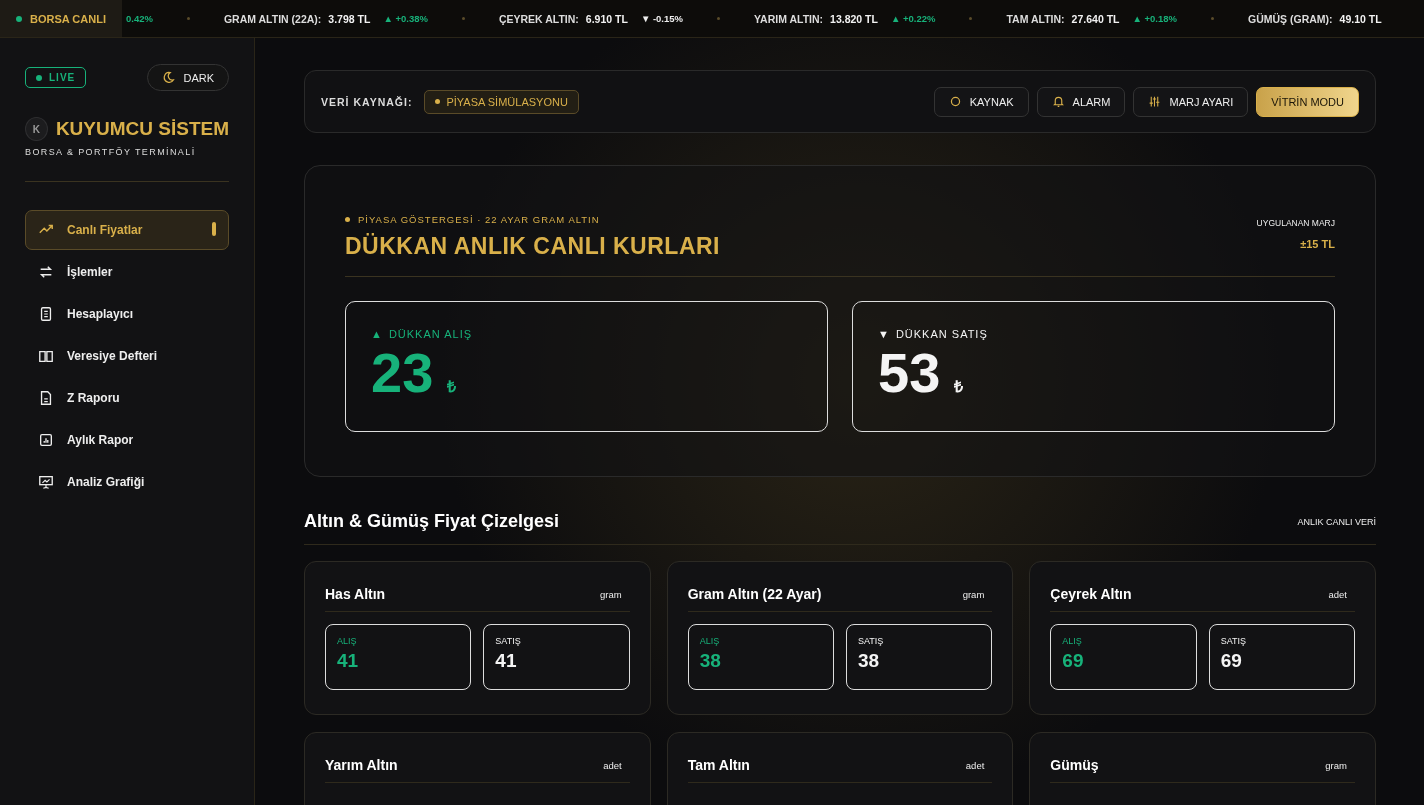 The width and height of the screenshot is (1424, 805). Describe the element at coordinates (127, 272) in the screenshot. I see `sidebar-item: İşlemler` at that location.